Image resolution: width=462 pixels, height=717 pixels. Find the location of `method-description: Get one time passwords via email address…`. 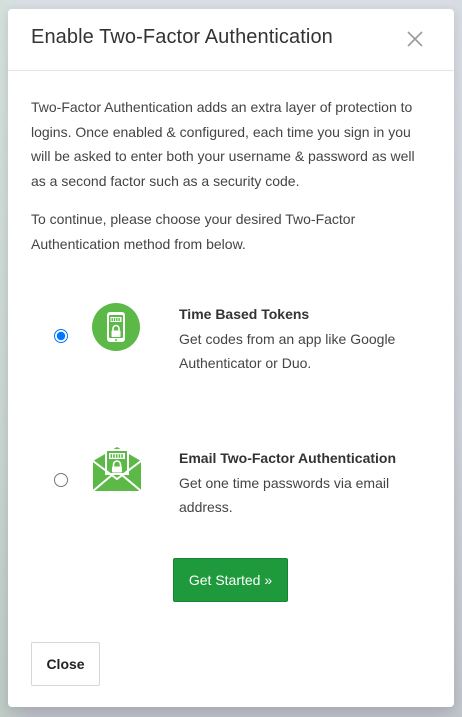

method-description: Get one time passwords via email address… is located at coordinates (284, 495).